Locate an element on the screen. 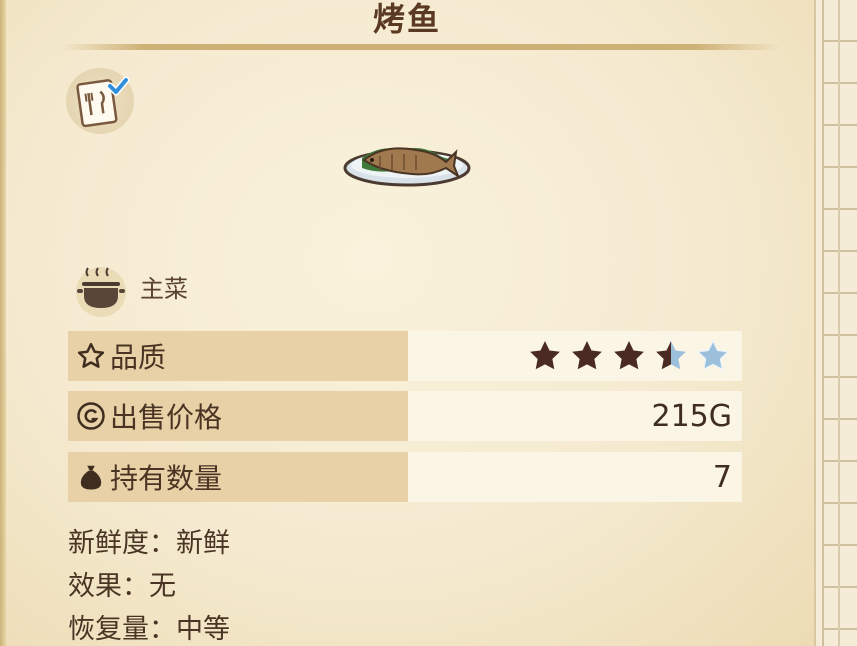 The height and width of the screenshot is (646, 857). sell-price-label-cell: 出售价格 is located at coordinates (238, 416).